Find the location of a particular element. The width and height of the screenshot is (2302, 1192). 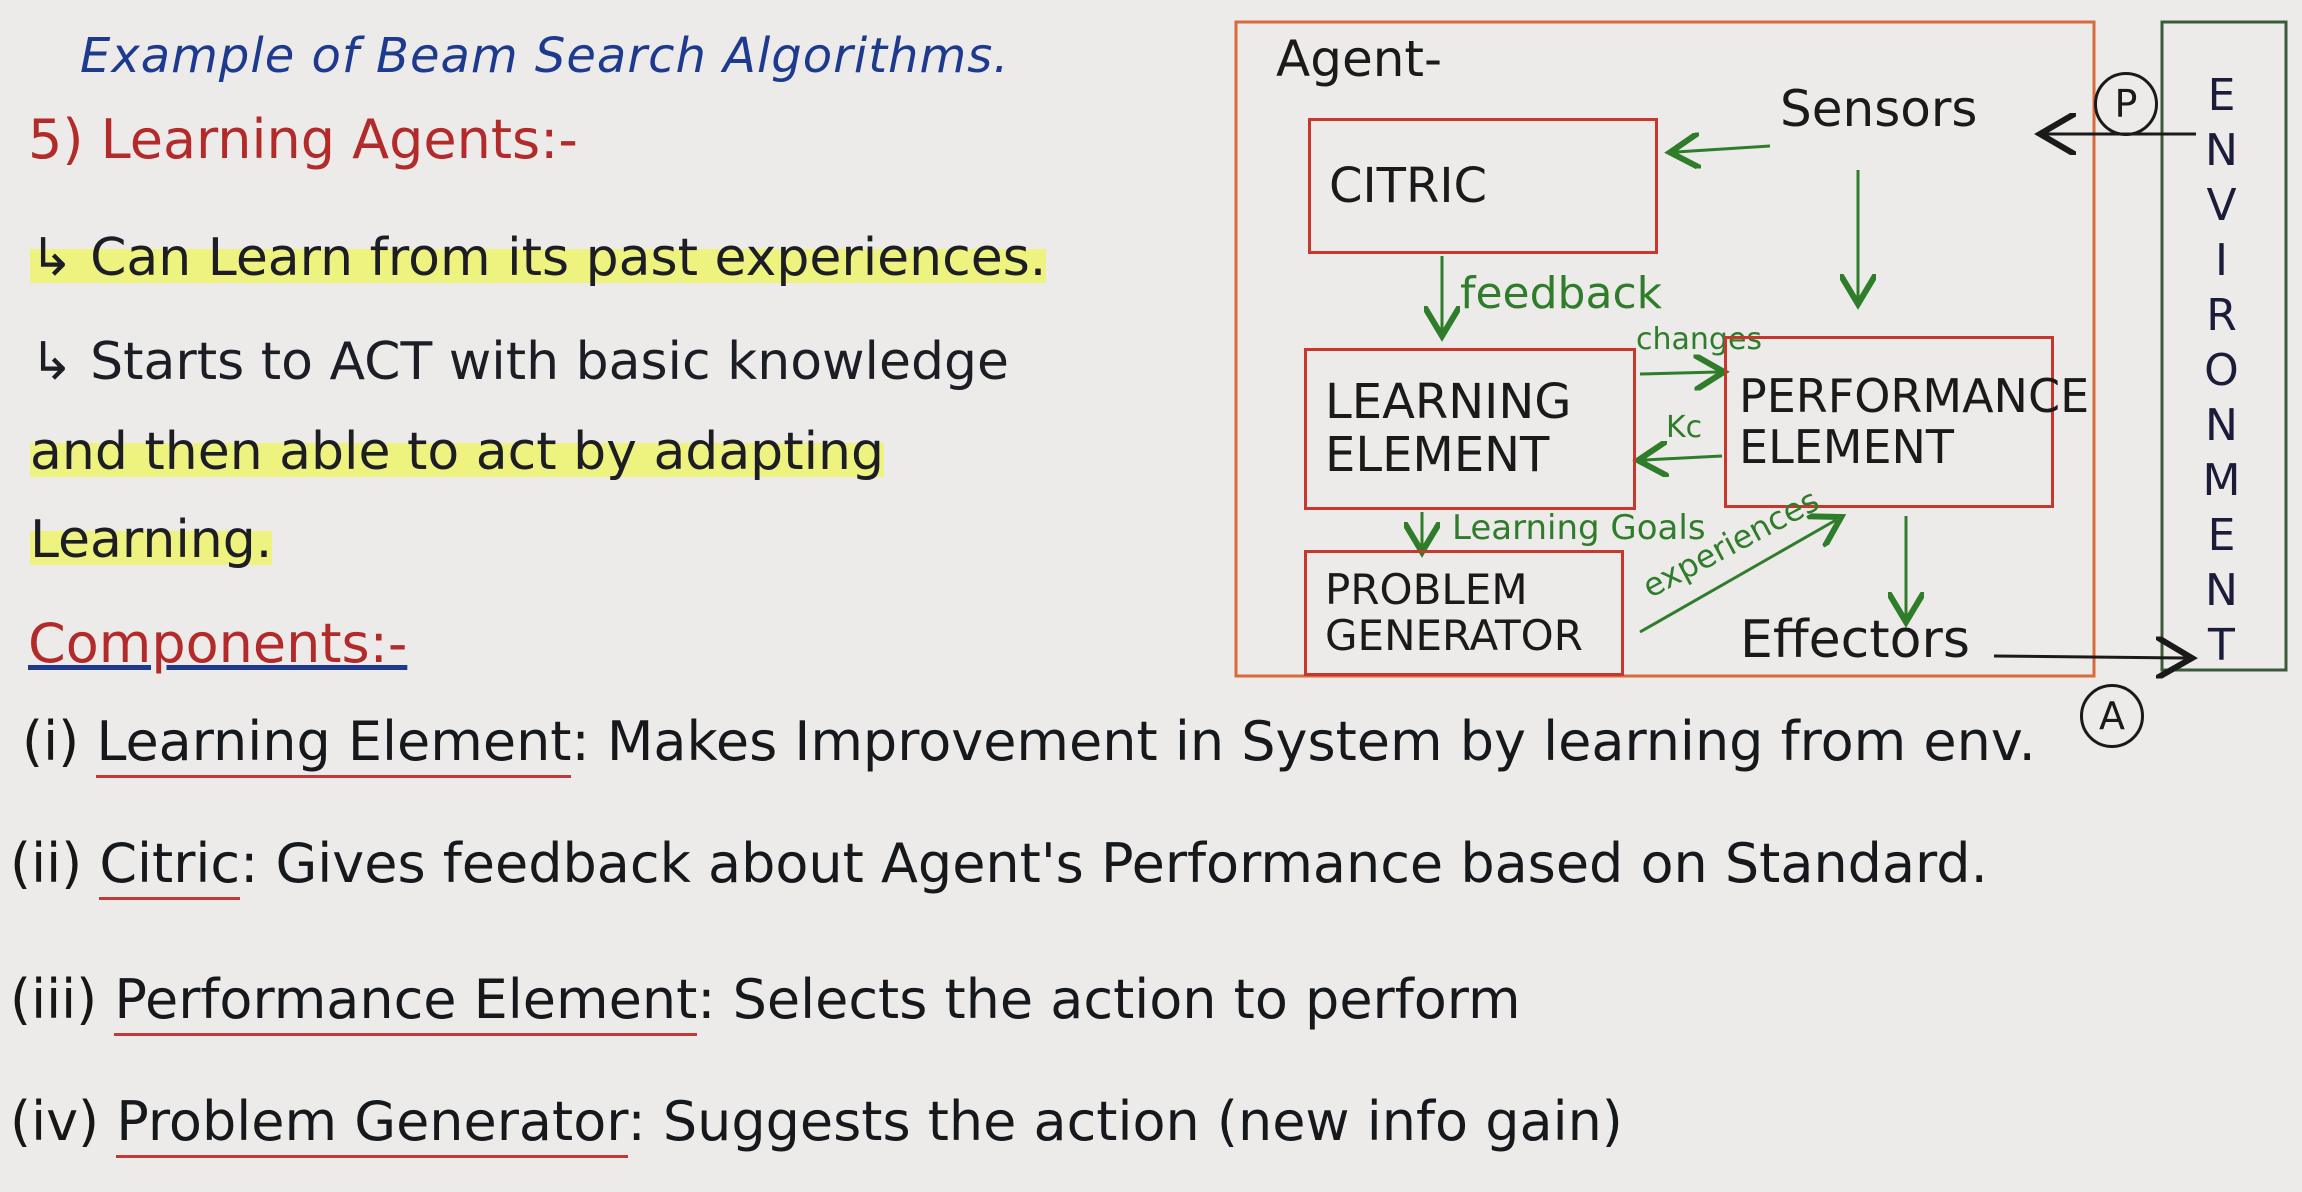

learning-element-line1: LEARNING is located at coordinates (1448, 402).